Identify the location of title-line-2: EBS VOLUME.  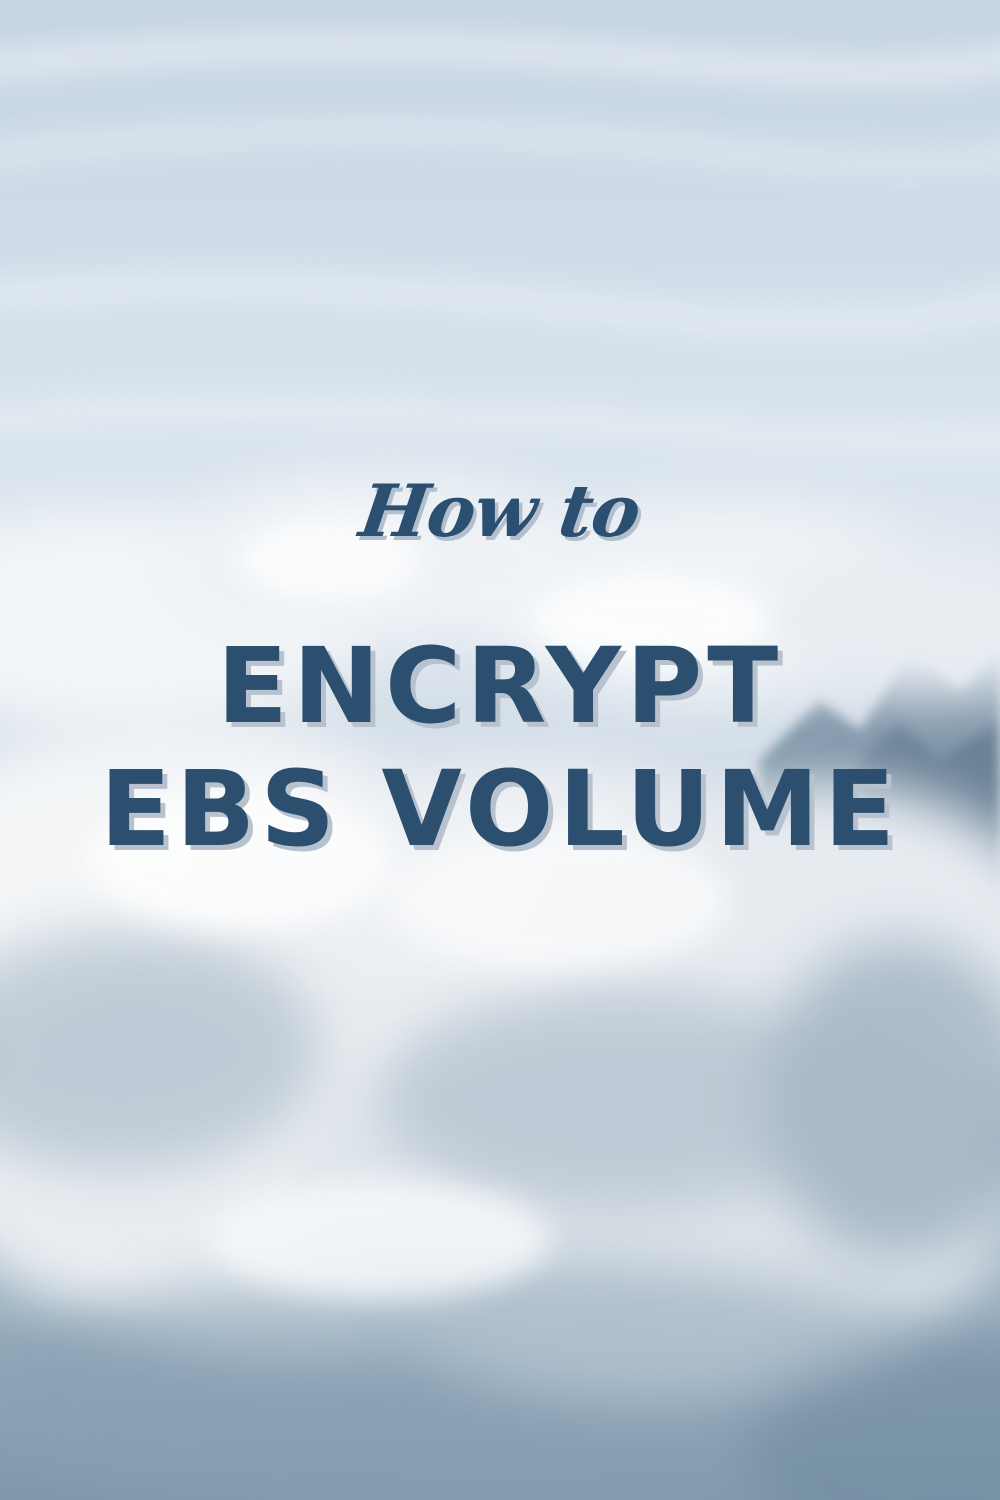
(500, 809).